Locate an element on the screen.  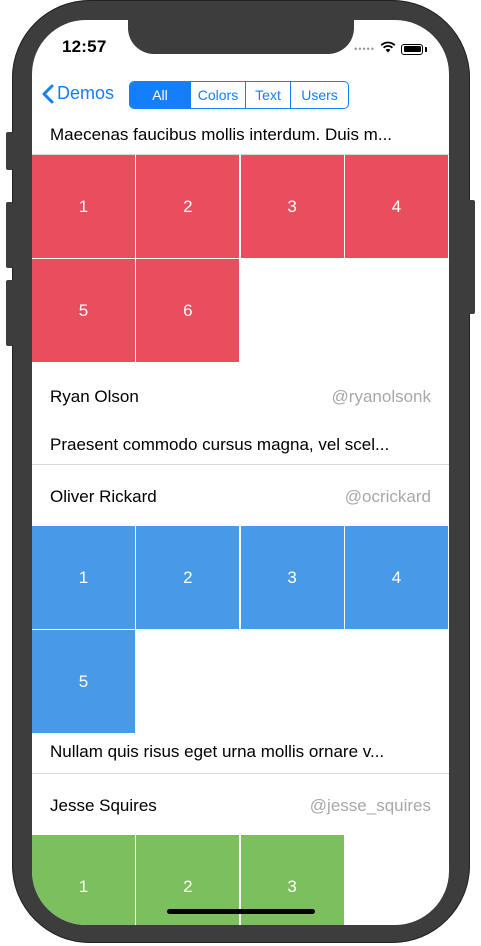
color-cell: 6 is located at coordinates (188, 311).